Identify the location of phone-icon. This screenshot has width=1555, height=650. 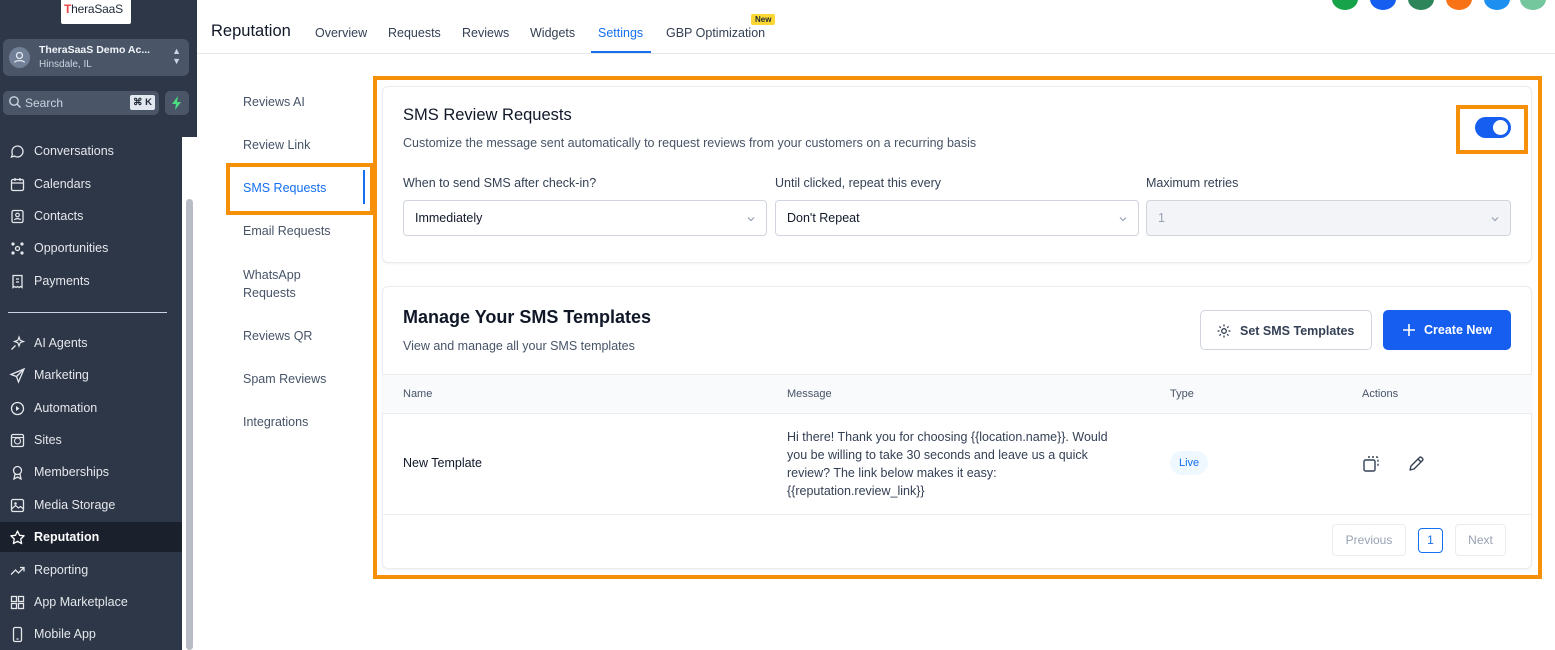
(17, 634).